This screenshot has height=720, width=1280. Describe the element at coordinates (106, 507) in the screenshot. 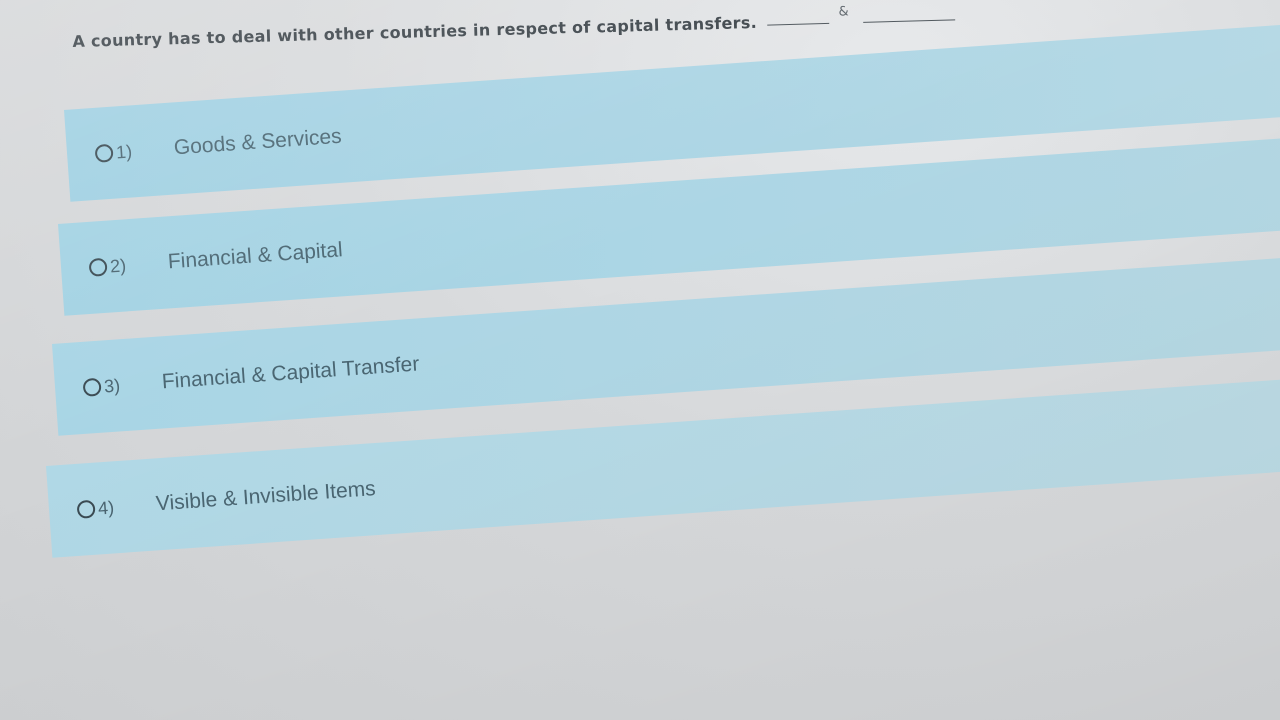

I see `option-number: 4)` at that location.